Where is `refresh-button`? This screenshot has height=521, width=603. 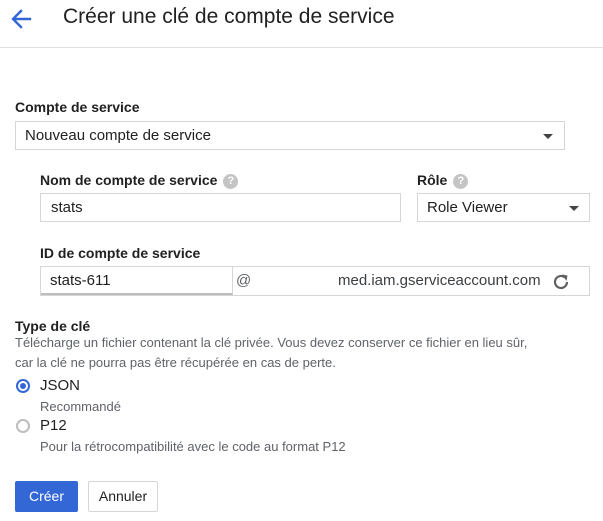 refresh-button is located at coordinates (561, 282).